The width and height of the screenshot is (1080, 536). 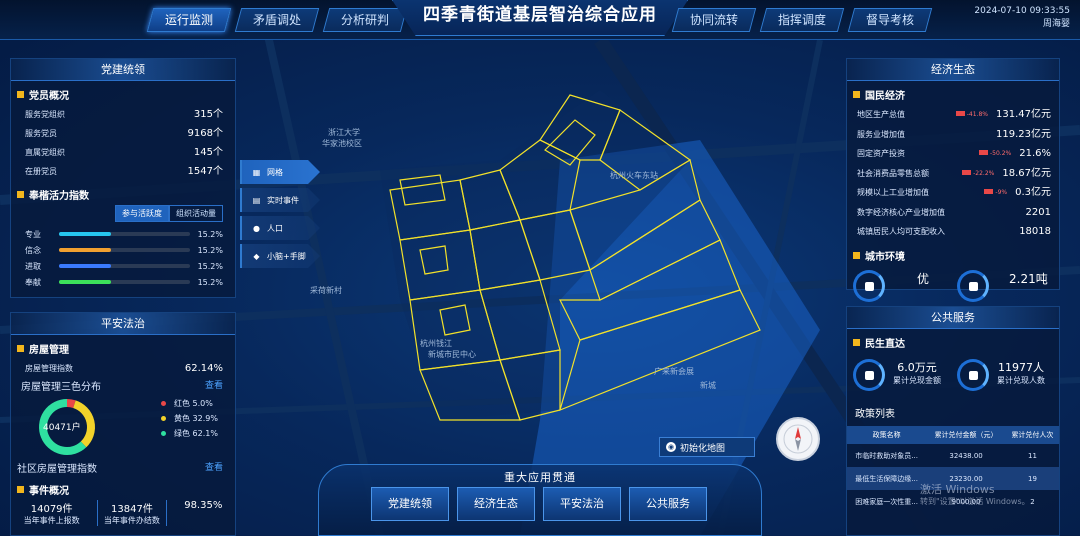 I want to click on event-stat: 14079件 当年事件上报数, so click(x=51, y=514).